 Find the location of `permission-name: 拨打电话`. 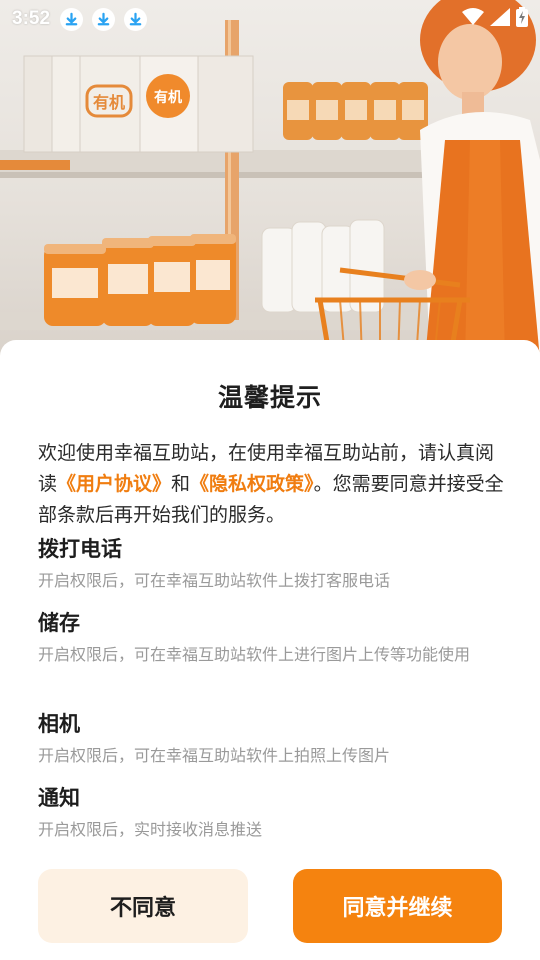

permission-name: 拨打电话 is located at coordinates (80, 549).